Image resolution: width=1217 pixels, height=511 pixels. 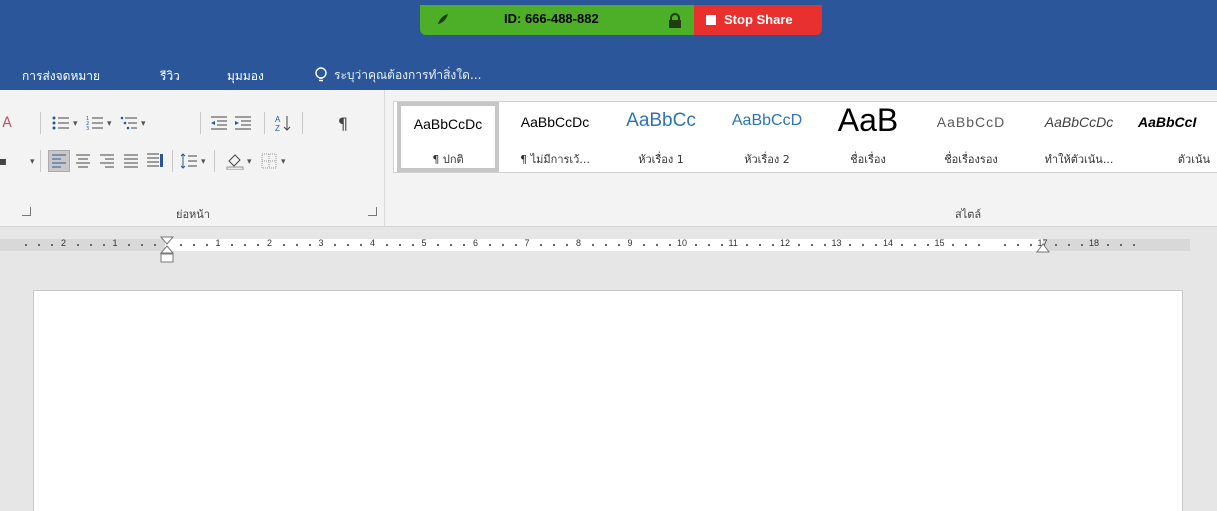 What do you see at coordinates (269, 161) in the screenshot?
I see `borders-icon` at bounding box center [269, 161].